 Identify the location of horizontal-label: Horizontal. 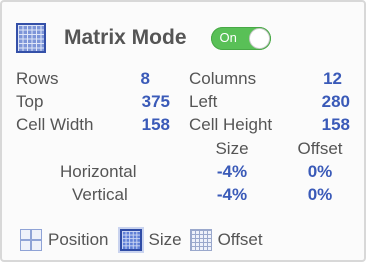
(98, 171).